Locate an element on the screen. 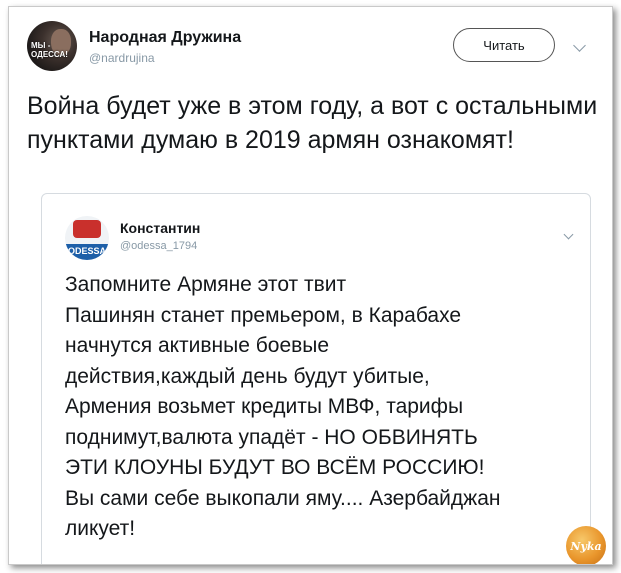 Image resolution: width=621 pixels, height=573 pixels. watermark-logo: Nyka is located at coordinates (586, 545).